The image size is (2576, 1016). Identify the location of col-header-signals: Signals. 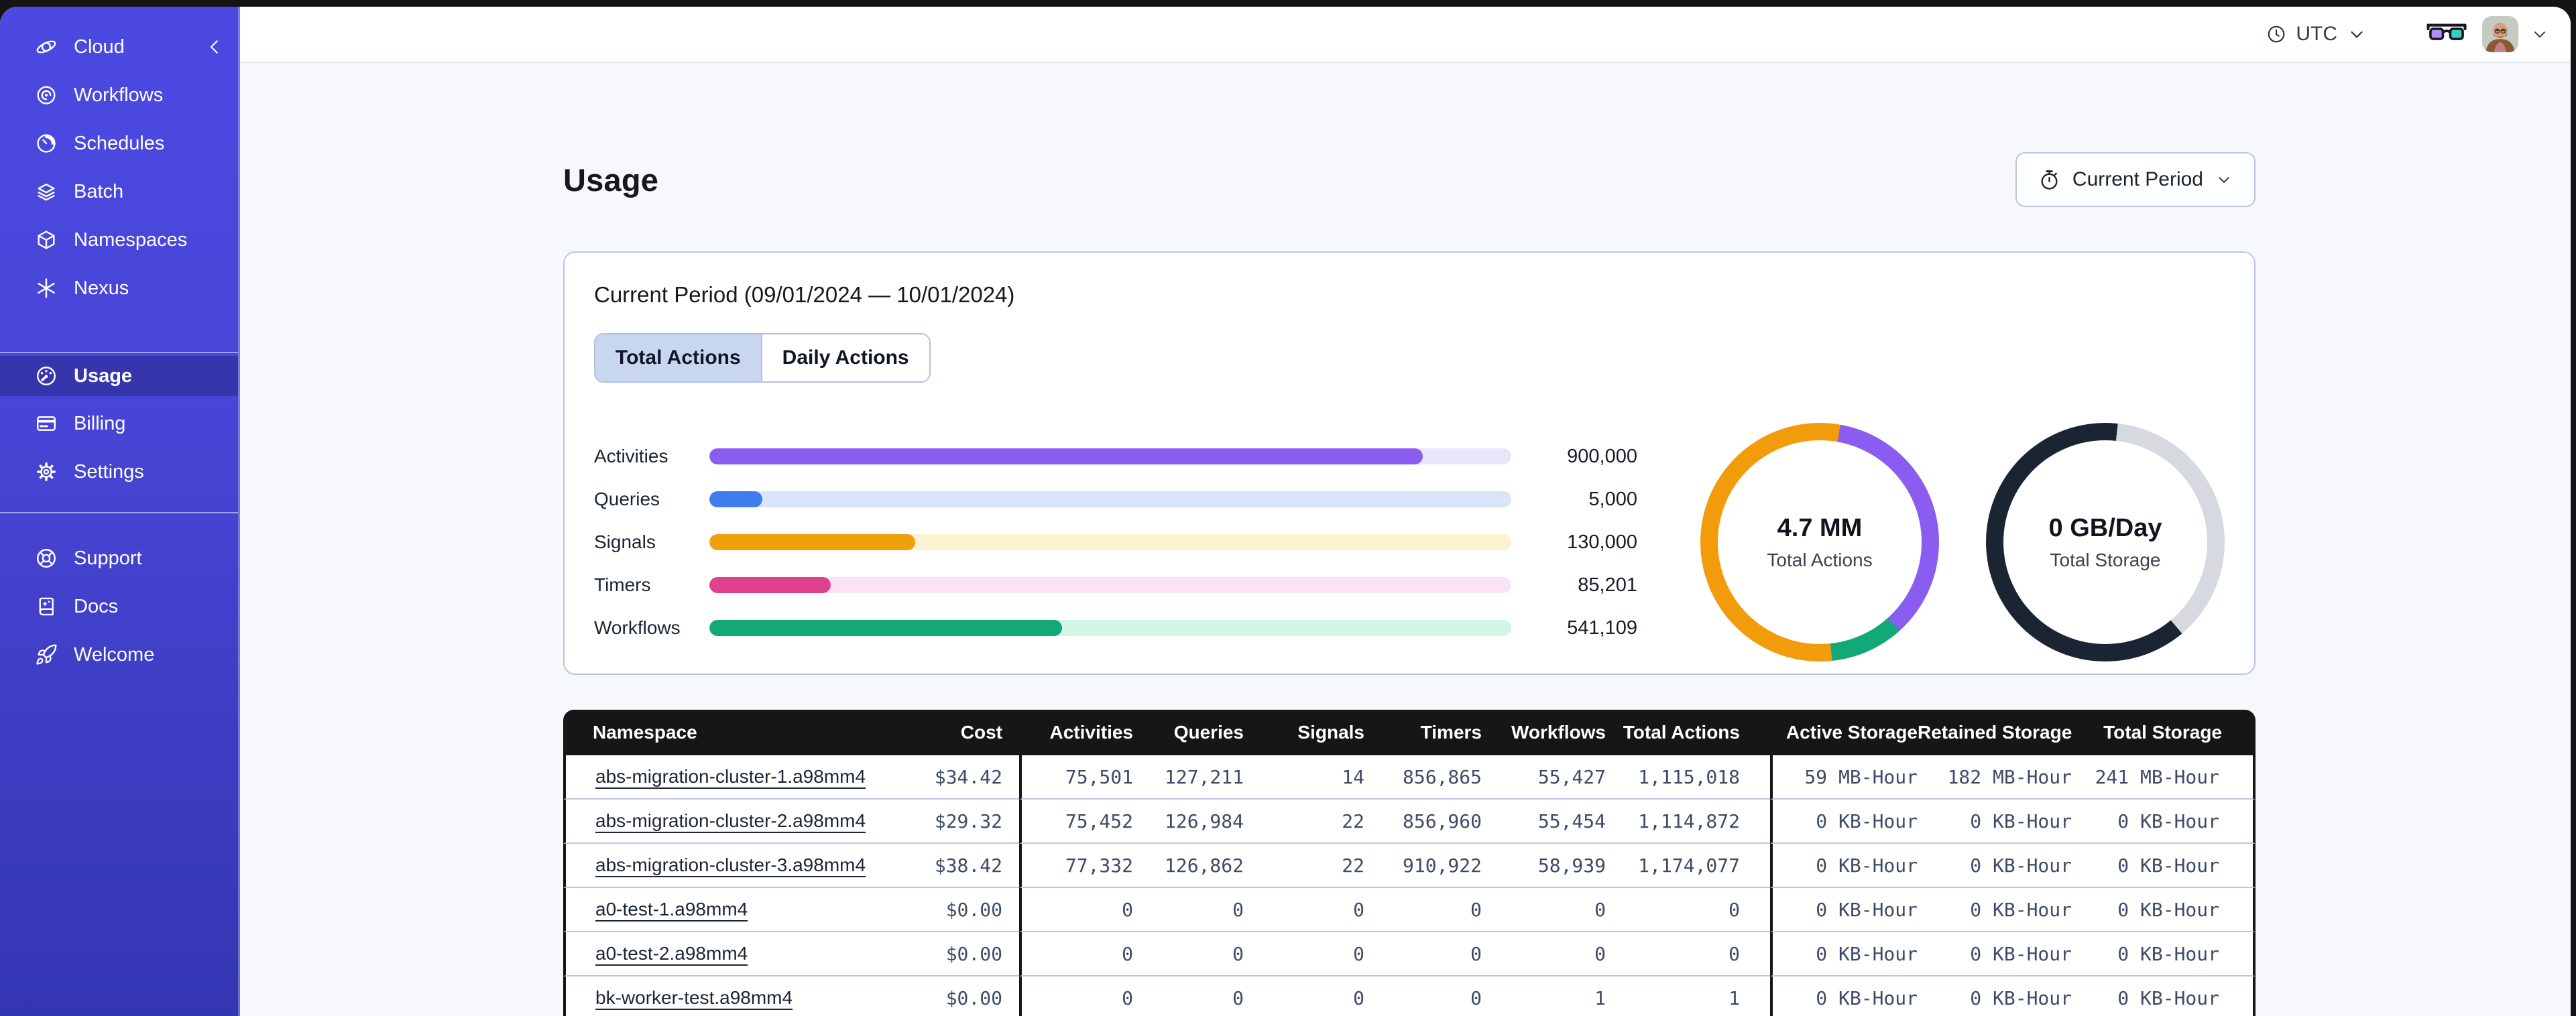
(1304, 732).